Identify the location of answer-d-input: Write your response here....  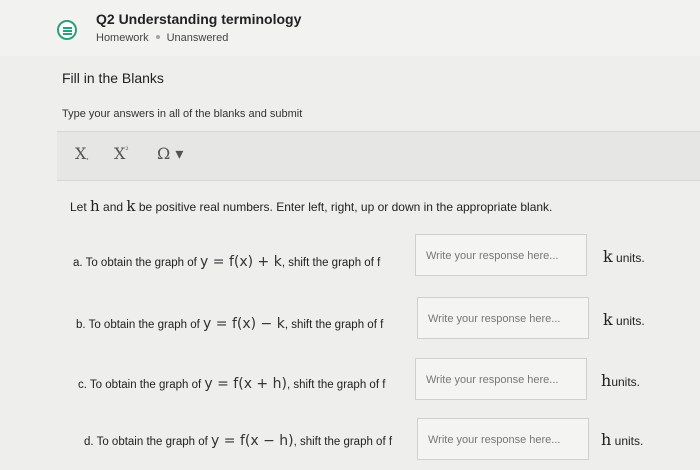
(503, 439).